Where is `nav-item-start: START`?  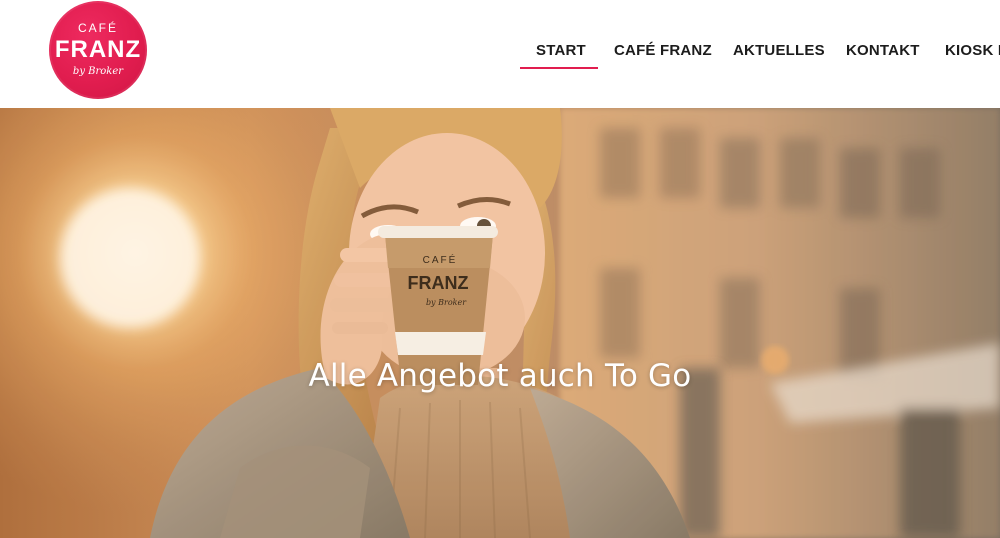 nav-item-start: START is located at coordinates (561, 50).